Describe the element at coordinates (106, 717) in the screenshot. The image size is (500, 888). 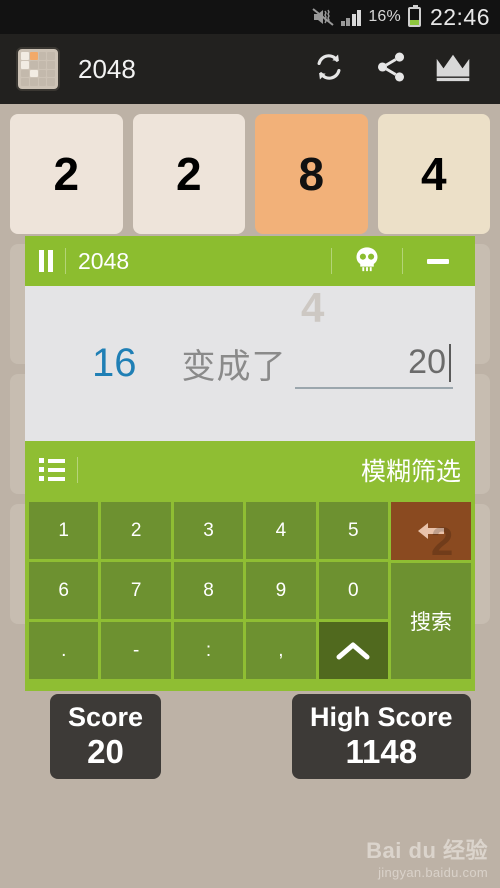
I see `score-label: Score` at that location.